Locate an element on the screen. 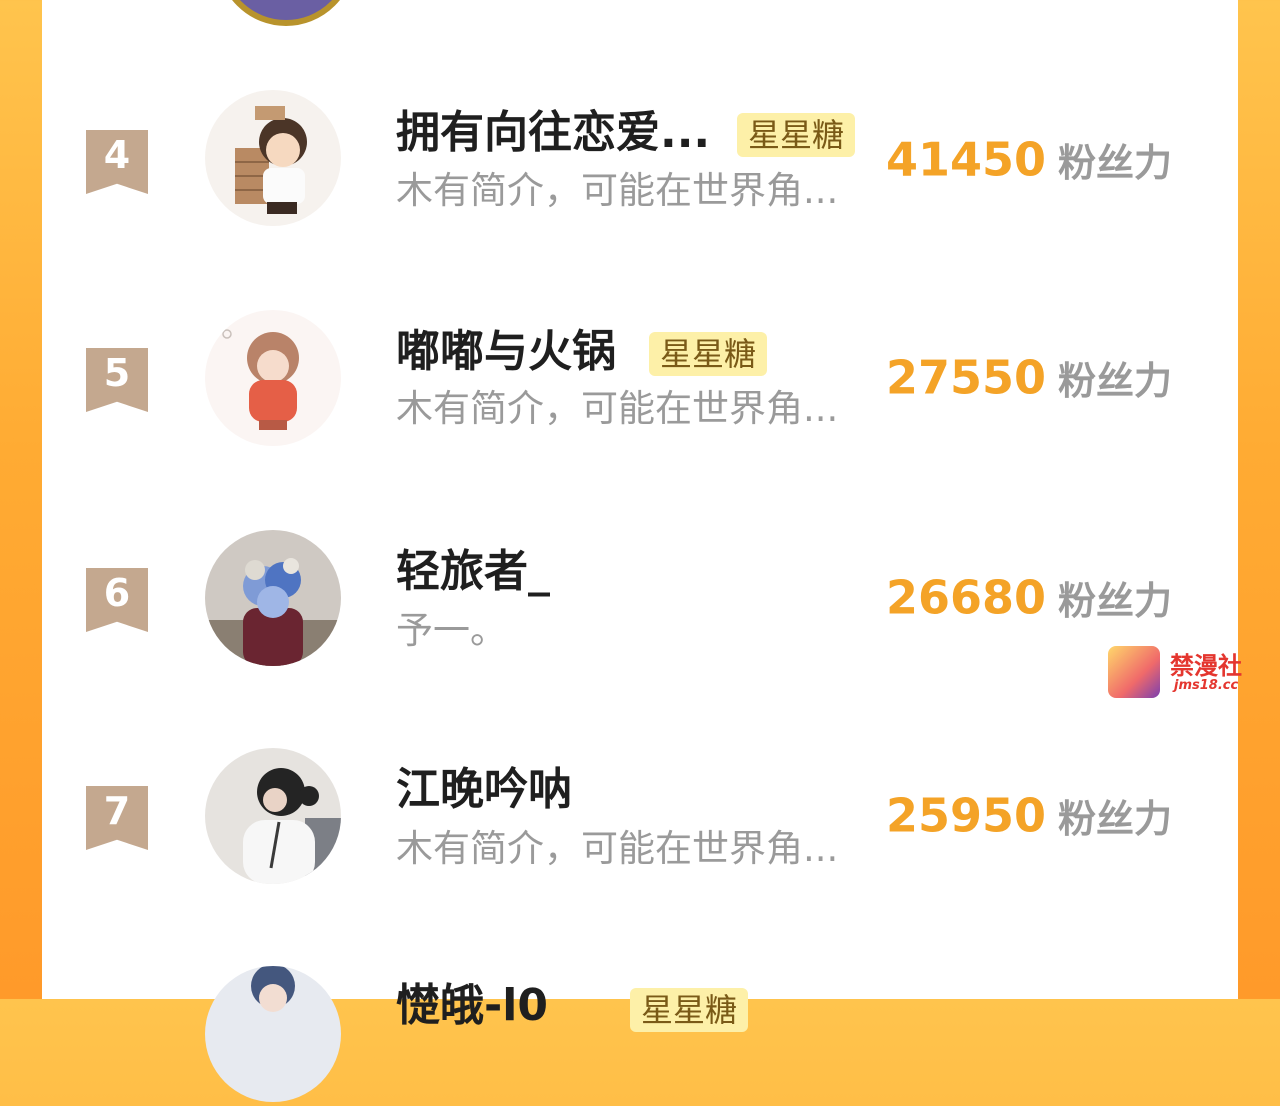  user-name: 轻旅者_ is located at coordinates (473, 572).